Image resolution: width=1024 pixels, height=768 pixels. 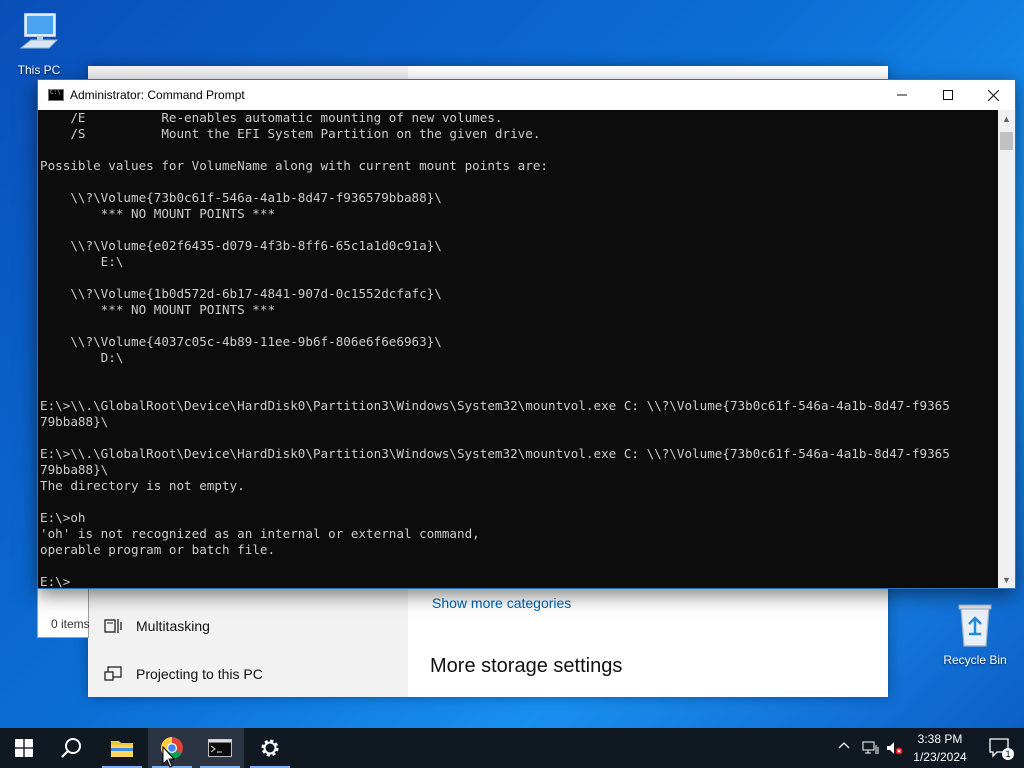 I want to click on notifications-button: 1, so click(x=1000, y=748).